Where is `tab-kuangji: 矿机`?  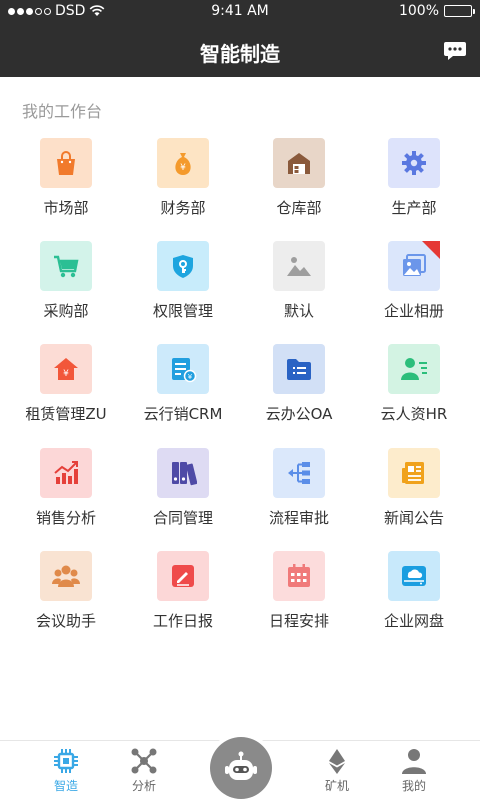 tab-kuangji: 矿机 is located at coordinates (337, 772).